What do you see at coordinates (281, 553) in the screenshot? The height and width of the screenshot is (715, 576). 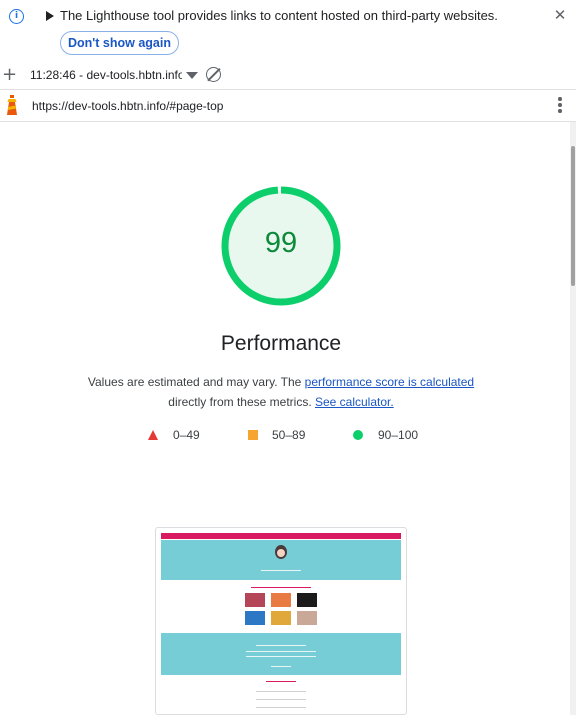 I see `screenshot-avatar-face` at bounding box center [281, 553].